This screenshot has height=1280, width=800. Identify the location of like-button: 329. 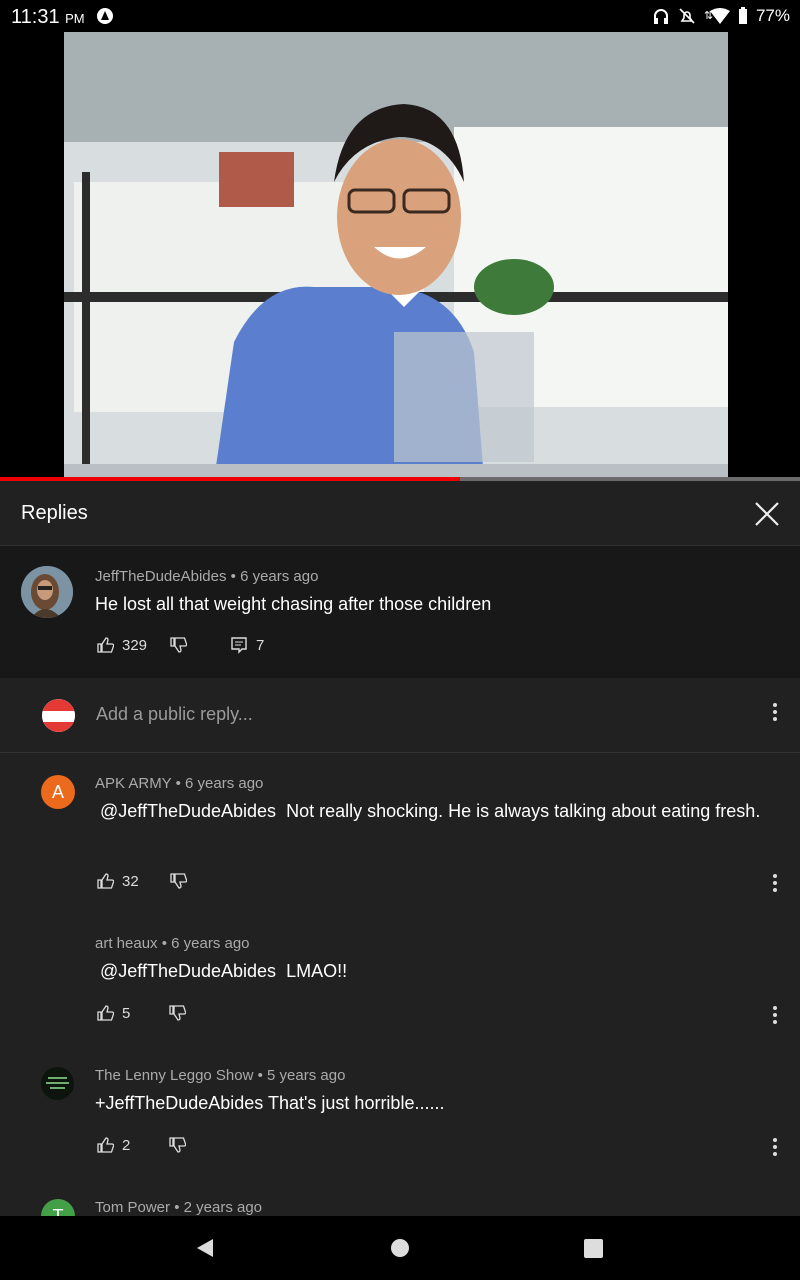
(121, 645).